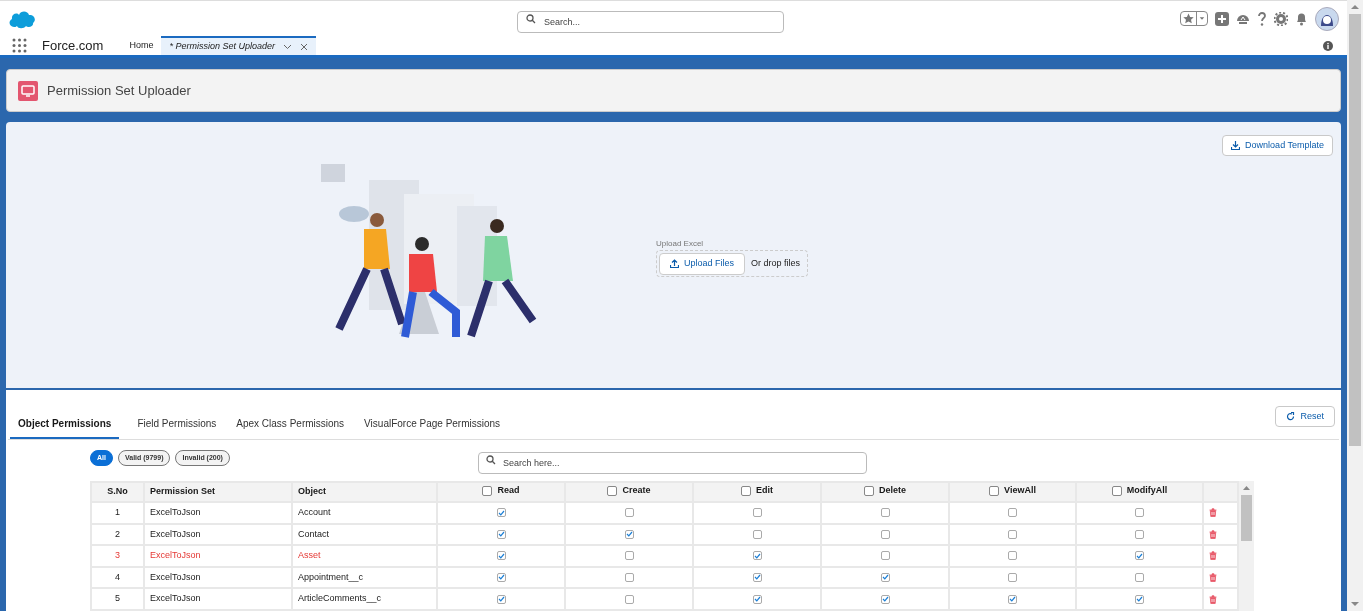 The width and height of the screenshot is (1363, 611). What do you see at coordinates (1327, 18) in the screenshot?
I see `avatar-icon` at bounding box center [1327, 18].